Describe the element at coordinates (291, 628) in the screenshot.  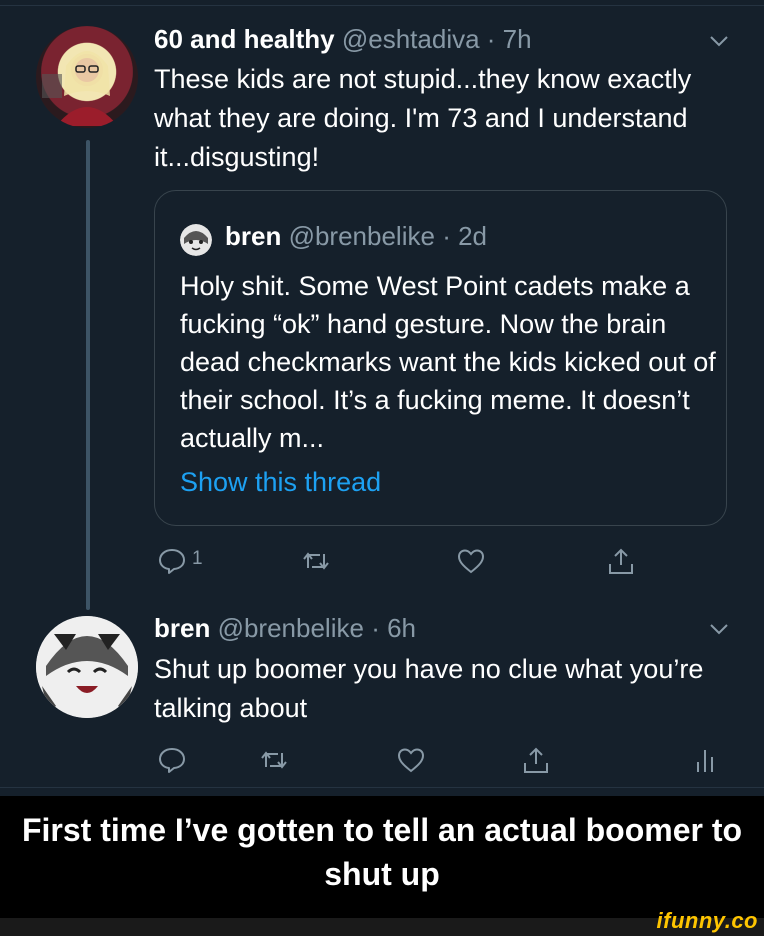
I see `handle: @brenbelike` at that location.